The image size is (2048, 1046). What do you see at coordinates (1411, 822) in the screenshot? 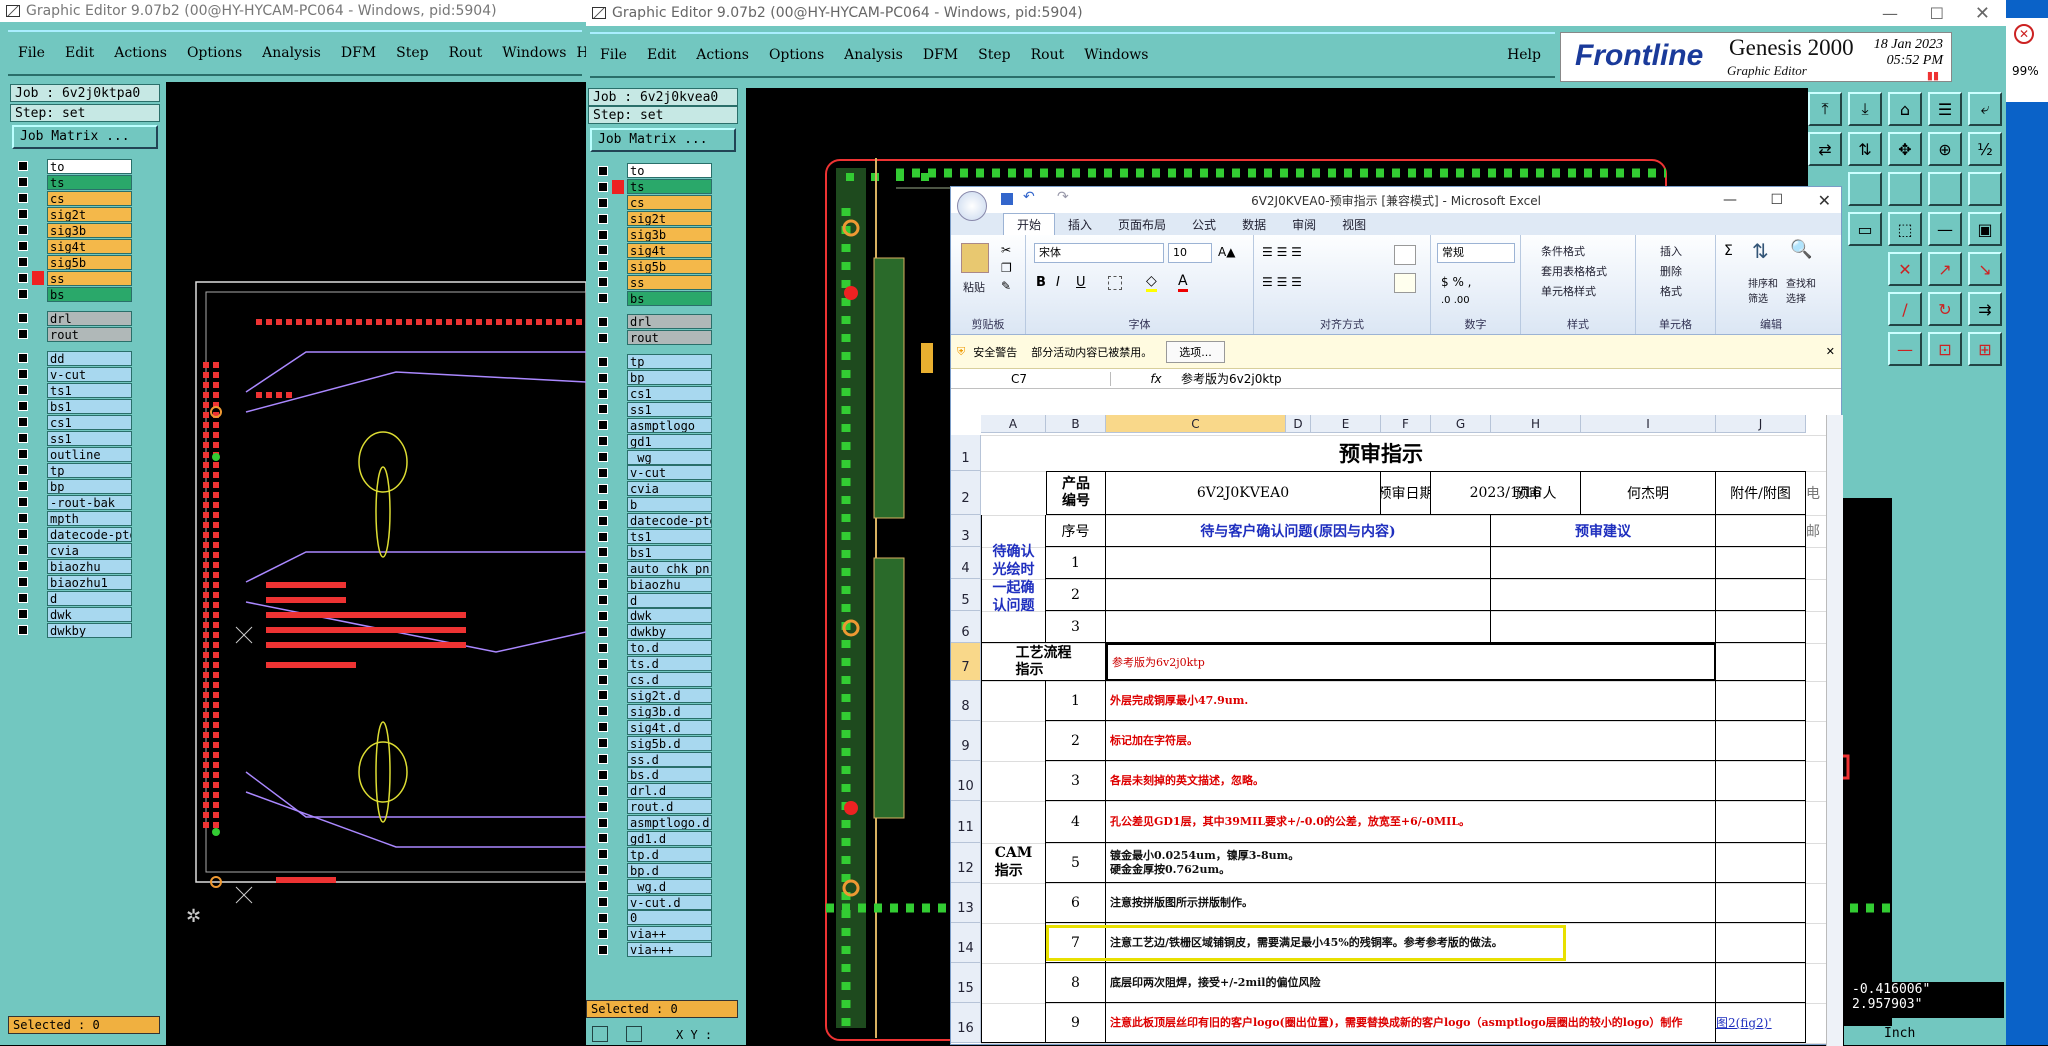
I see `cam-item-text: 孔公差见GD1层，其中39MIL要求+/-0.0的公差，放宽至+6/-0MIL。` at bounding box center [1411, 822].